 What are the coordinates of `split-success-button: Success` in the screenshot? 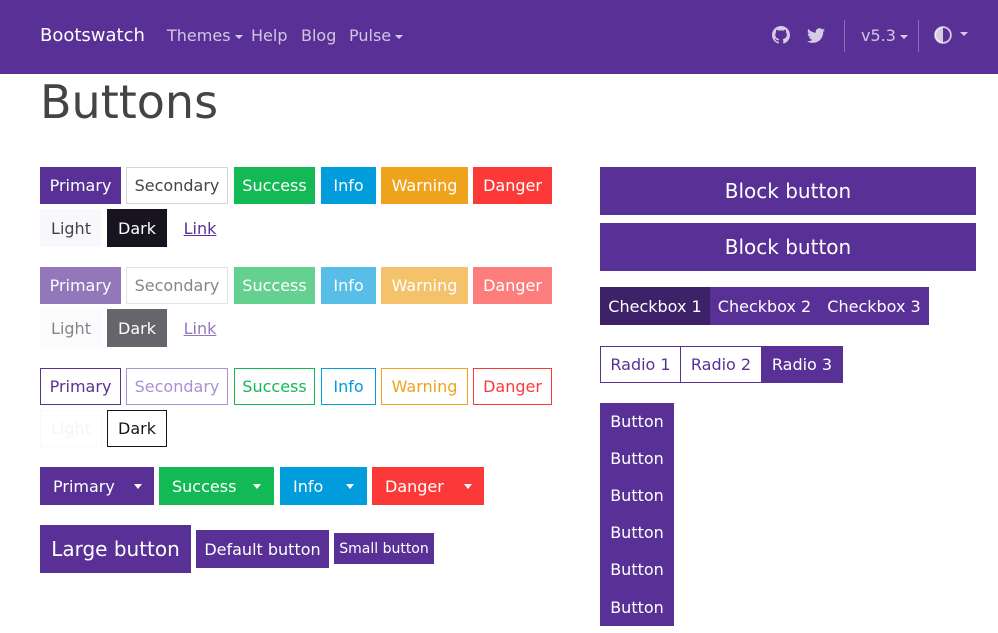 It's located at (199, 486).